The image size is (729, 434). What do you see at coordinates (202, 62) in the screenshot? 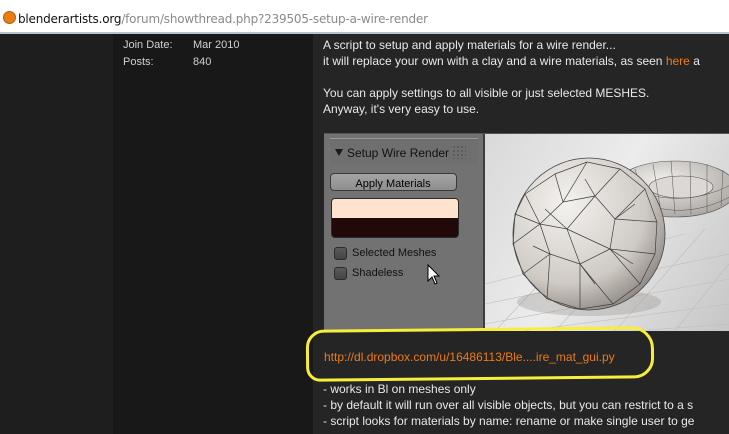
I see `posts-value: 840` at bounding box center [202, 62].